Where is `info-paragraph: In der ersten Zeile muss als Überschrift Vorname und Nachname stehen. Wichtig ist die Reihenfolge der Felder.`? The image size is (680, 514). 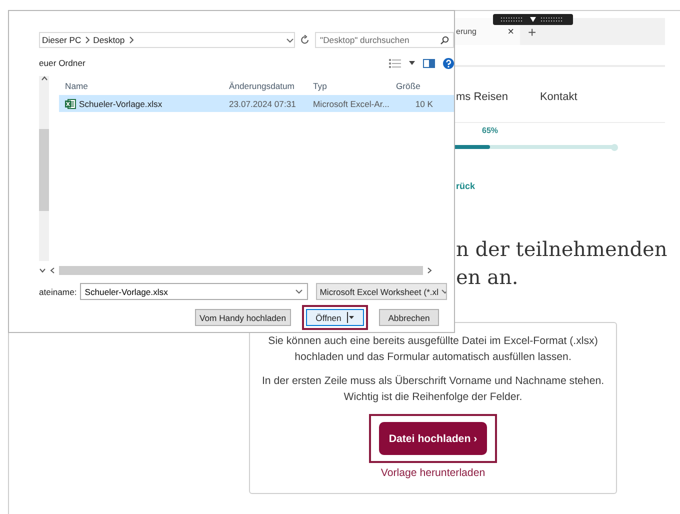
info-paragraph: In der ersten Zeile muss als Überschrift Vorname und Nachname stehen. Wichtig ist die Reihenfolge der Felder. is located at coordinates (433, 389).